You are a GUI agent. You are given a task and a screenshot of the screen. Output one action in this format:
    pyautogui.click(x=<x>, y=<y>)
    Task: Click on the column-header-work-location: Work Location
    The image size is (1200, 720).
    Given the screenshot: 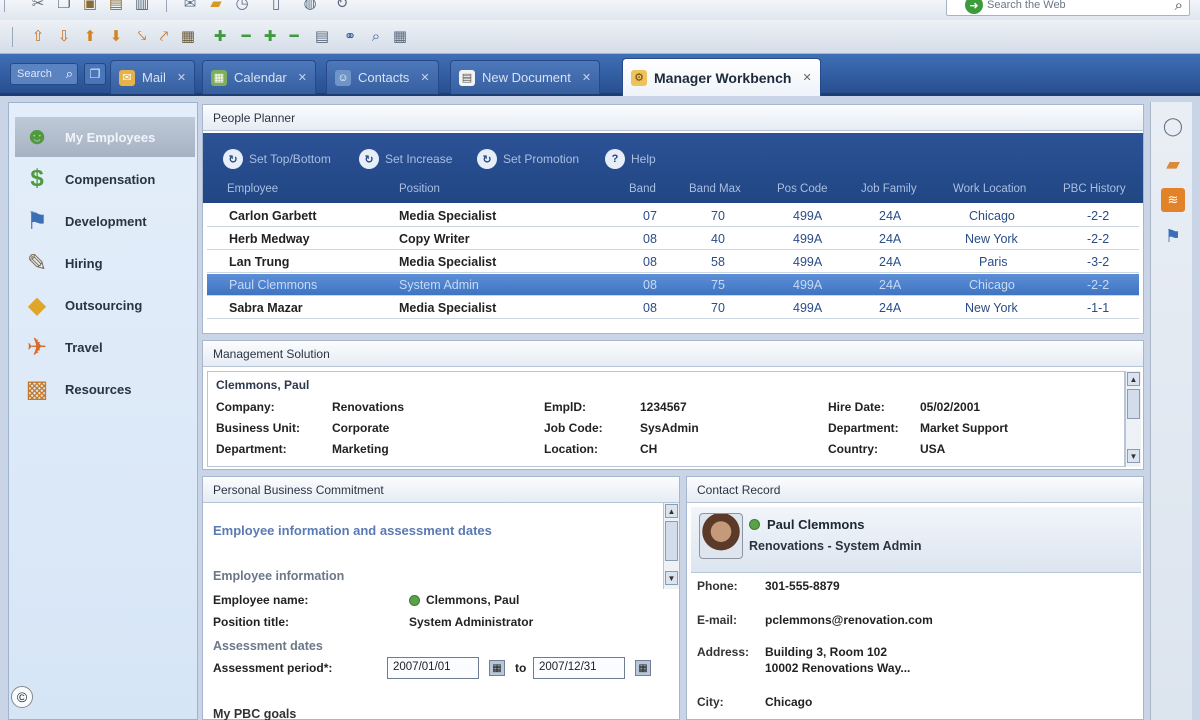 What is the action you would take?
    pyautogui.click(x=989, y=189)
    